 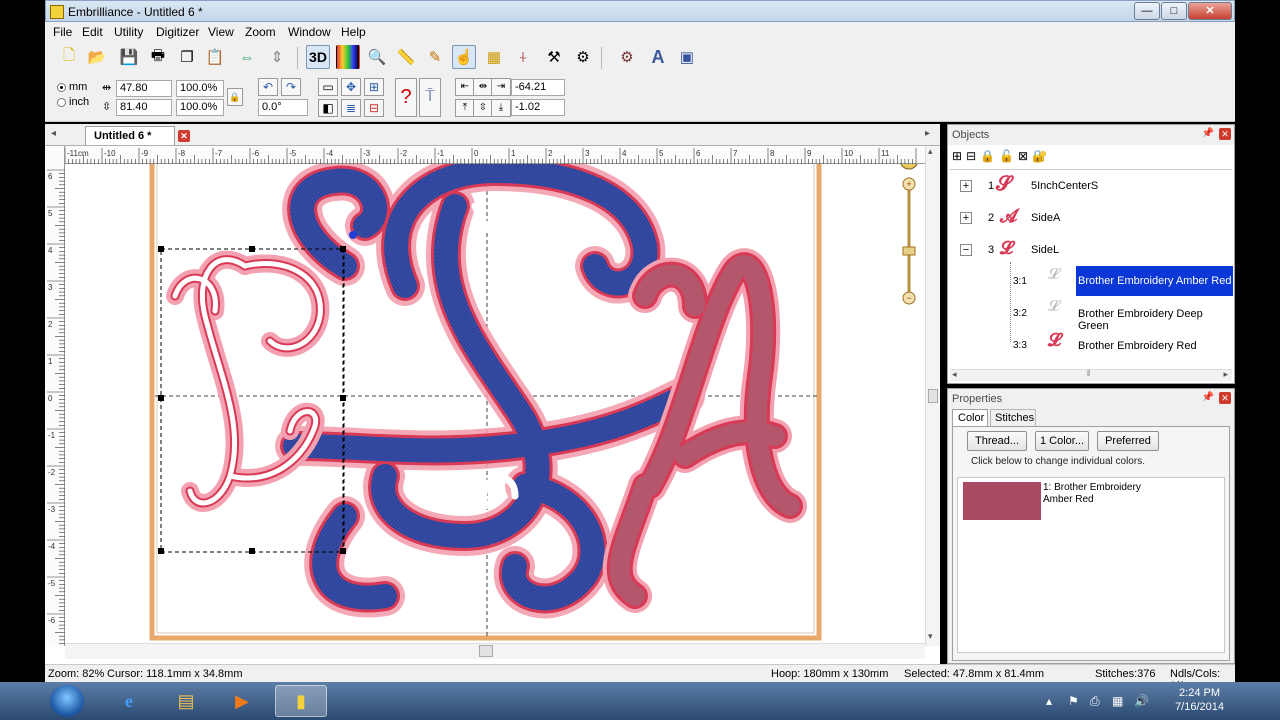 What do you see at coordinates (1225, 398) in the screenshot?
I see `properties-close-icon: ✕` at bounding box center [1225, 398].